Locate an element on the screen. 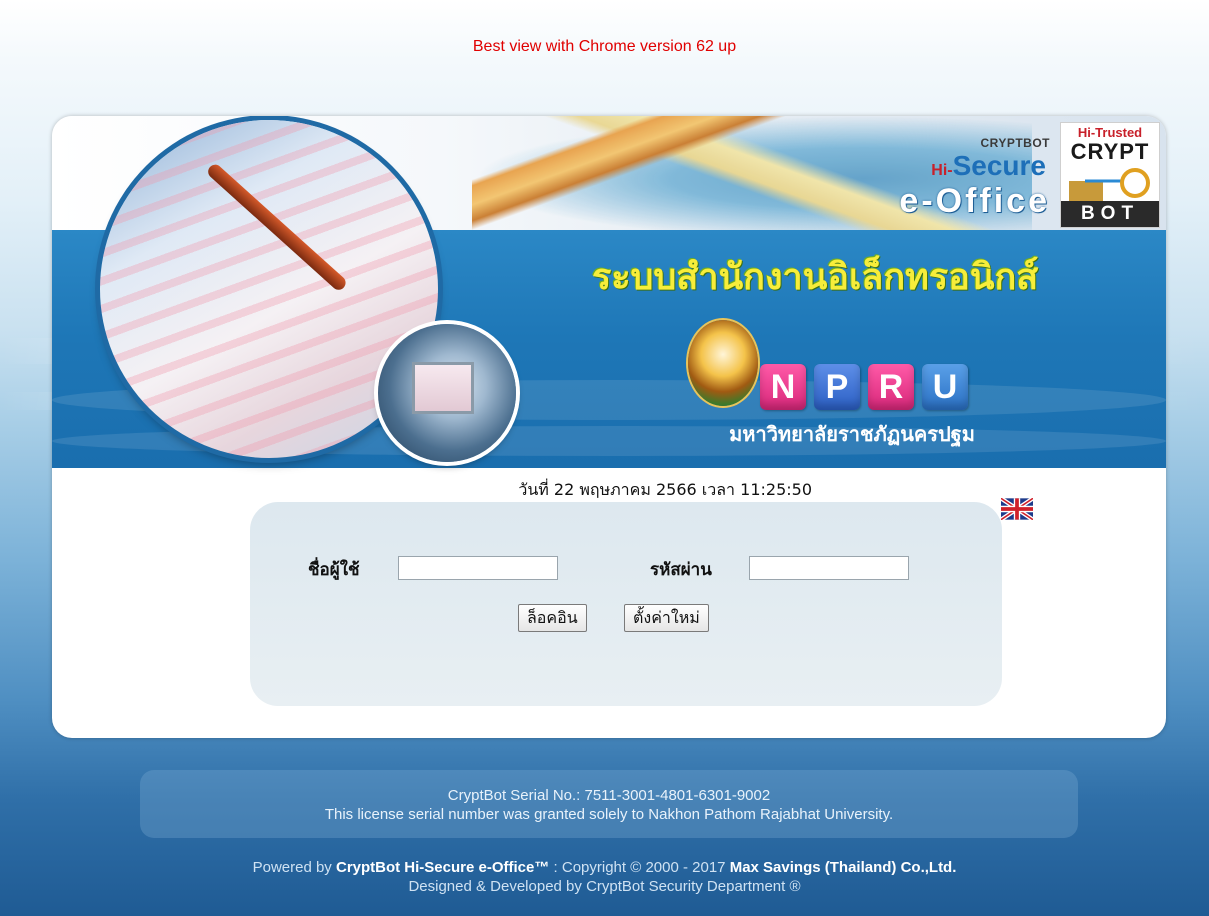 The image size is (1209, 916). reset-button: ตั้งค่าใหม่ is located at coordinates (666, 618).